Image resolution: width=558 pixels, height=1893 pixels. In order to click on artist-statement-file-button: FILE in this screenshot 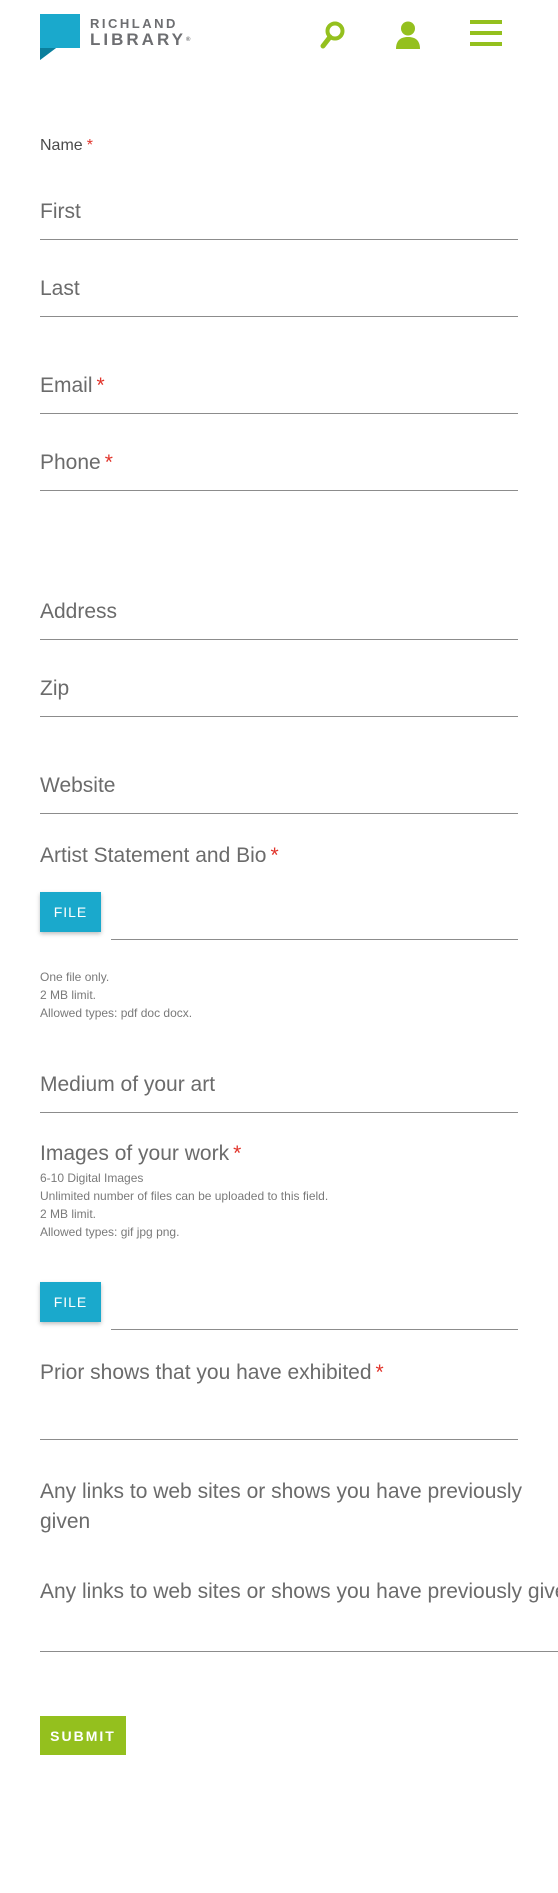, I will do `click(70, 912)`.